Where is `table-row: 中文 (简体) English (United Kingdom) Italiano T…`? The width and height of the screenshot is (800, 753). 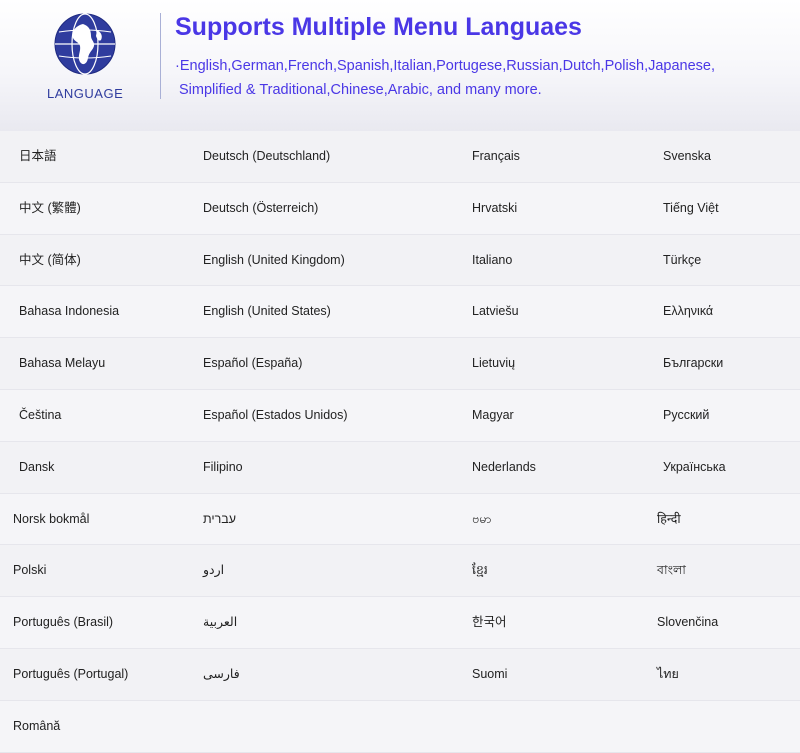 table-row: 中文 (简体) English (United Kingdom) Italiano T… is located at coordinates (400, 260).